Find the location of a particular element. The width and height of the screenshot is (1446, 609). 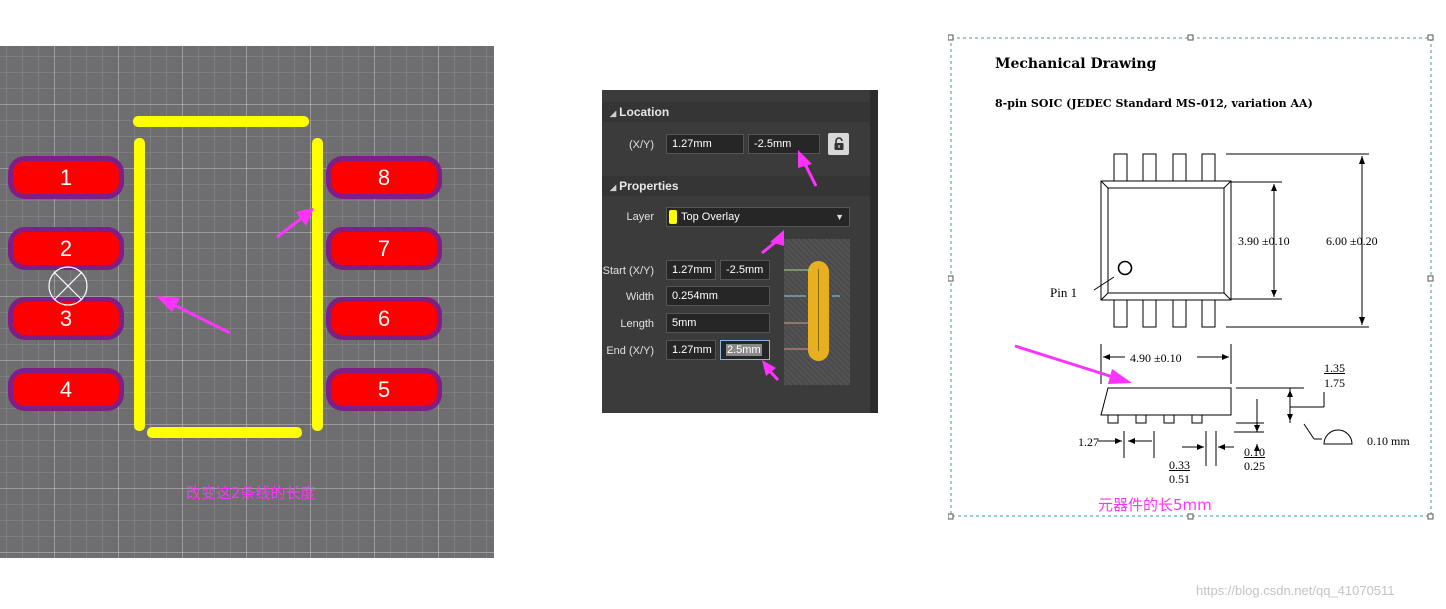

pin1-label: Pin 1 is located at coordinates (1064, 292).